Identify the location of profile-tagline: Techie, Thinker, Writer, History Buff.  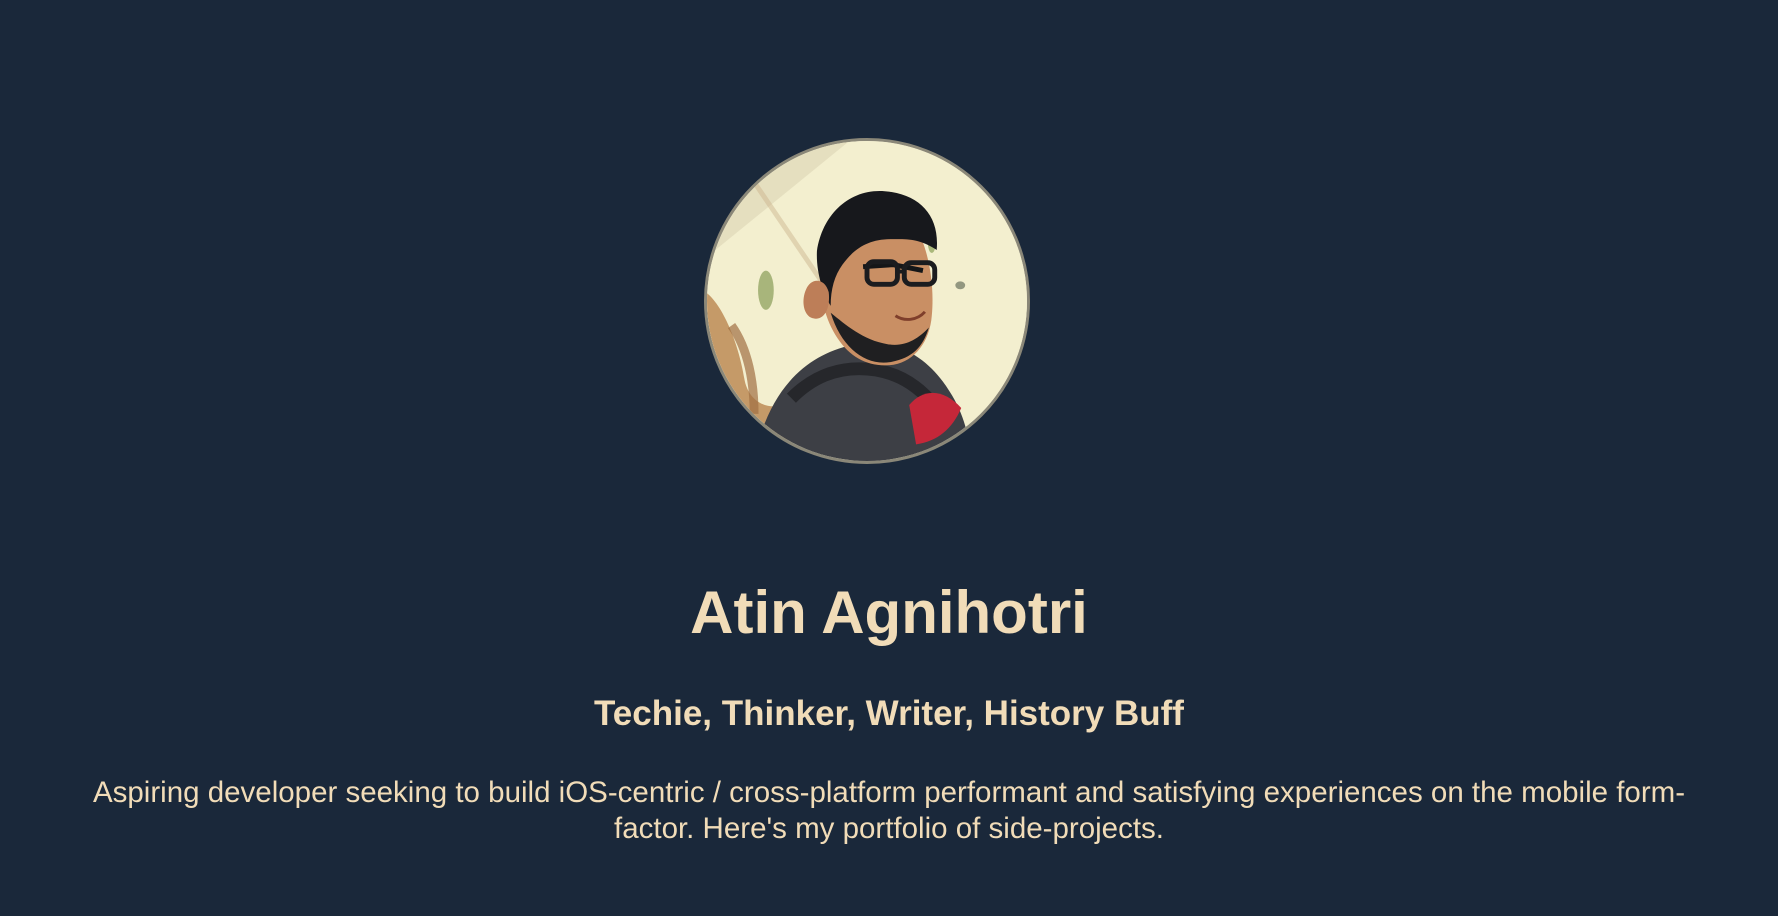
(889, 713).